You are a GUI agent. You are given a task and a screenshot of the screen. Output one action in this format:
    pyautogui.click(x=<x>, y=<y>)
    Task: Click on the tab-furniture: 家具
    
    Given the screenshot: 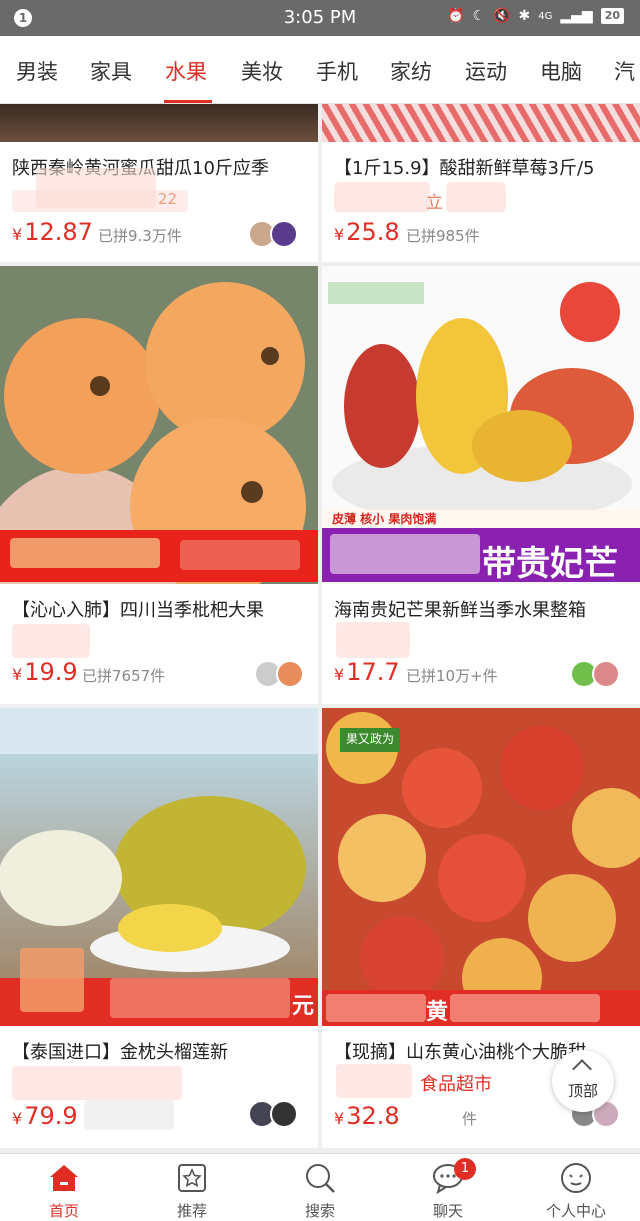 What is the action you would take?
    pyautogui.click(x=111, y=71)
    